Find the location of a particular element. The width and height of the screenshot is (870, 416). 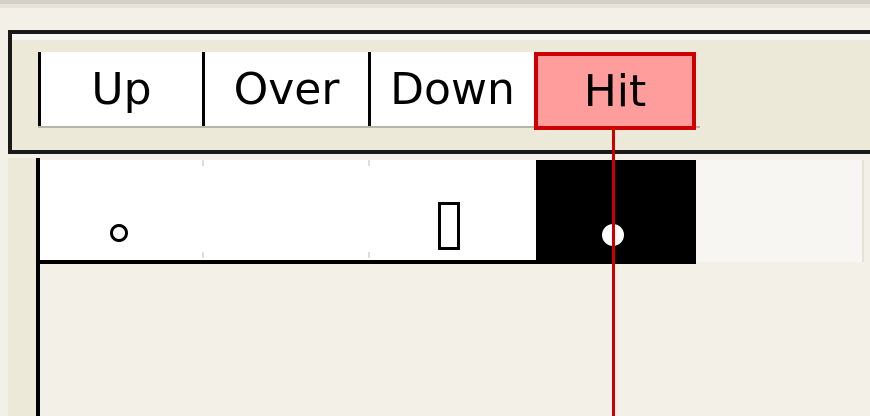

playhead-line is located at coordinates (613, 273).